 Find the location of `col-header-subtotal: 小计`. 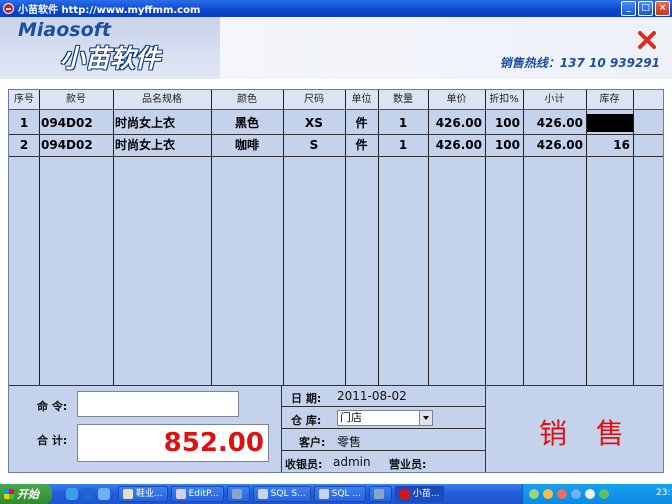

col-header-subtotal: 小计 is located at coordinates (554, 100).